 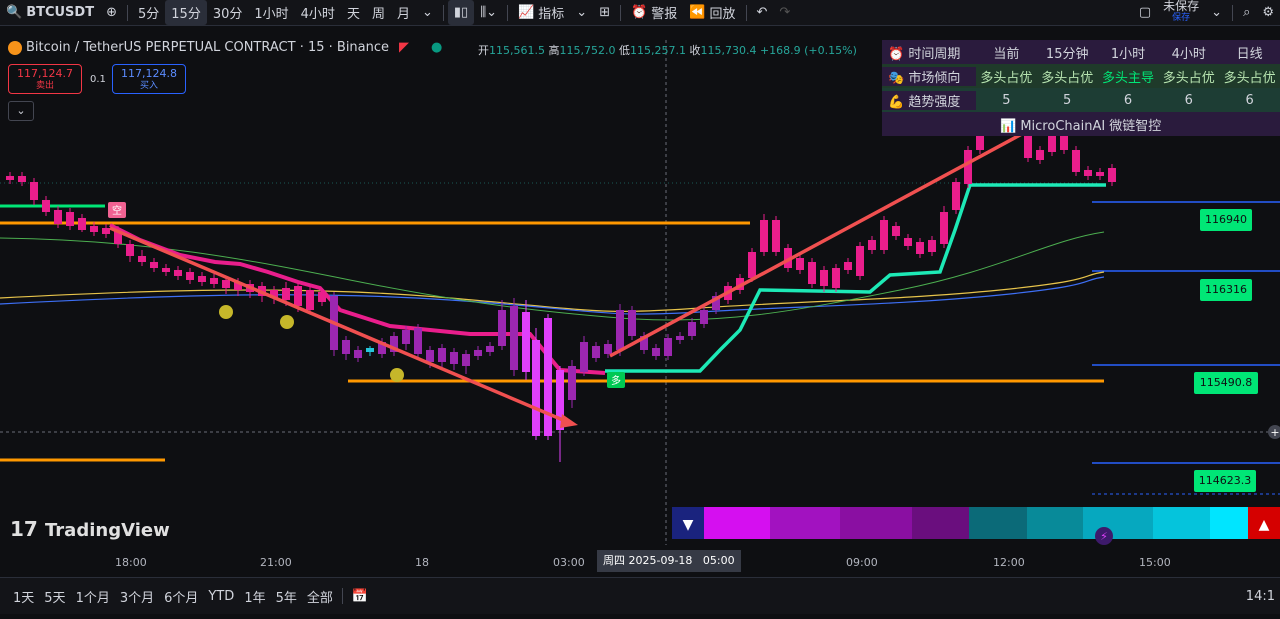 What do you see at coordinates (111, 12) in the screenshot?
I see `compare-button: ⊕` at bounding box center [111, 12].